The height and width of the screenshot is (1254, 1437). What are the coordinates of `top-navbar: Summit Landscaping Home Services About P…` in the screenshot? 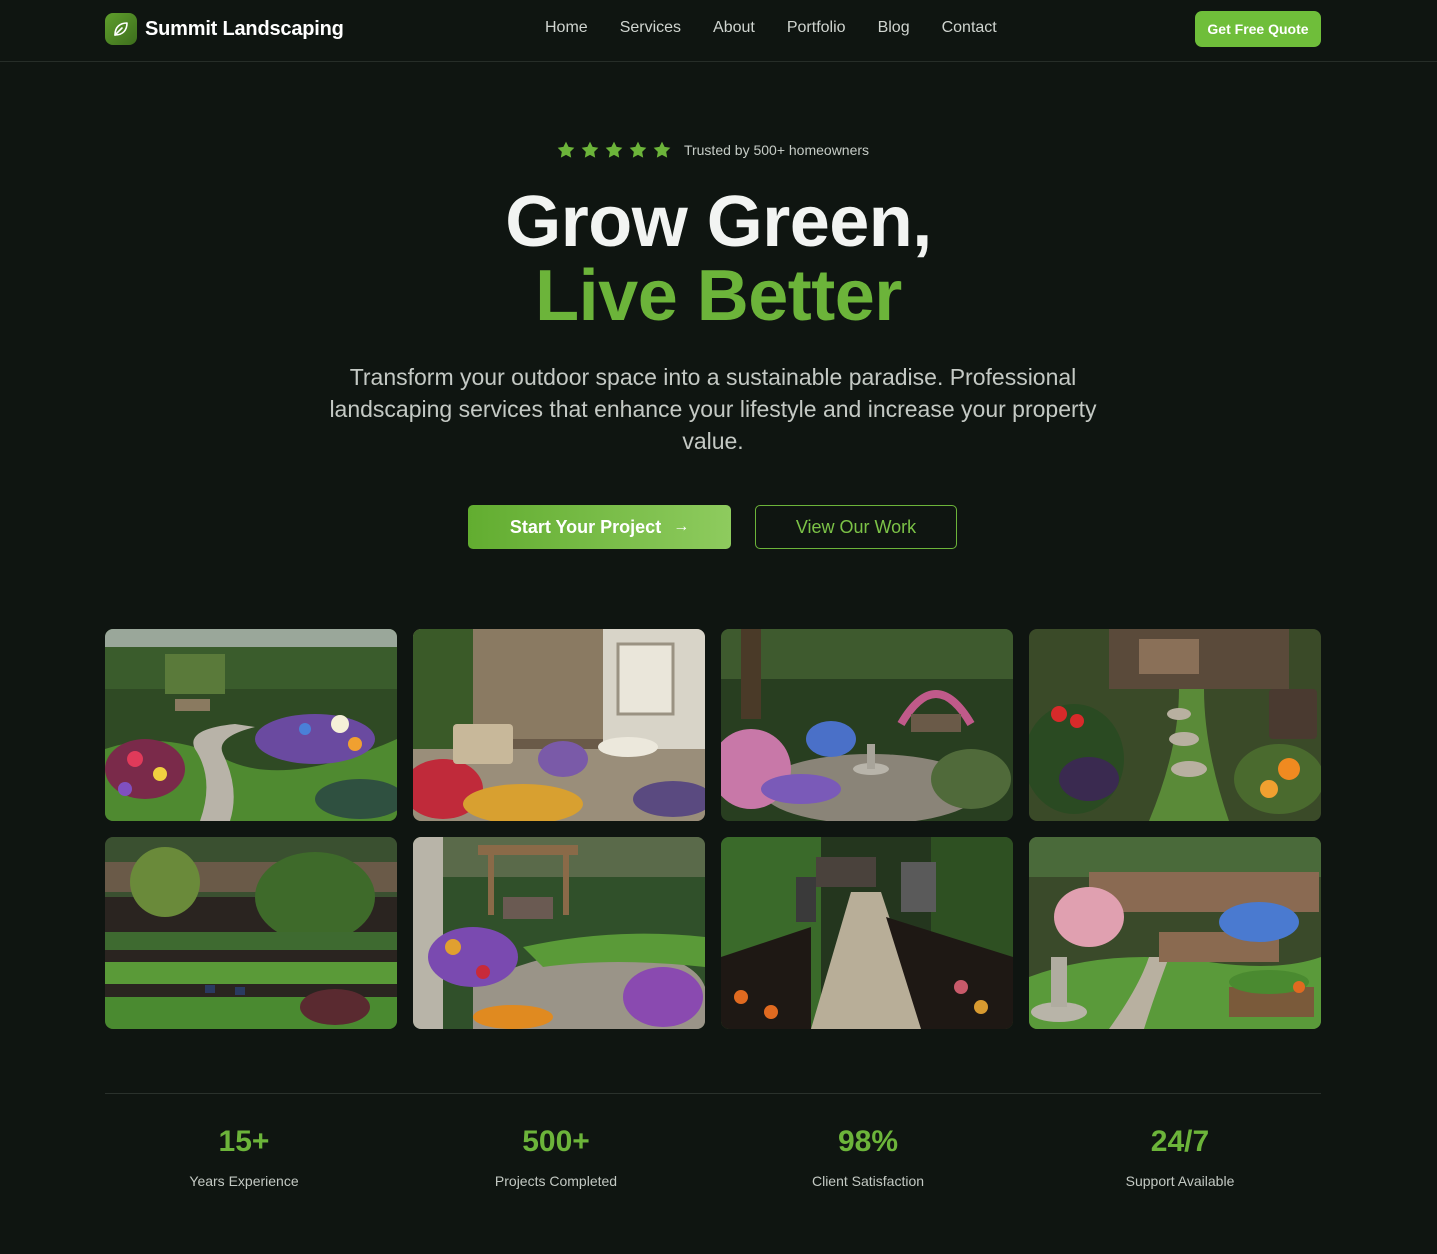 It's located at (718, 31).